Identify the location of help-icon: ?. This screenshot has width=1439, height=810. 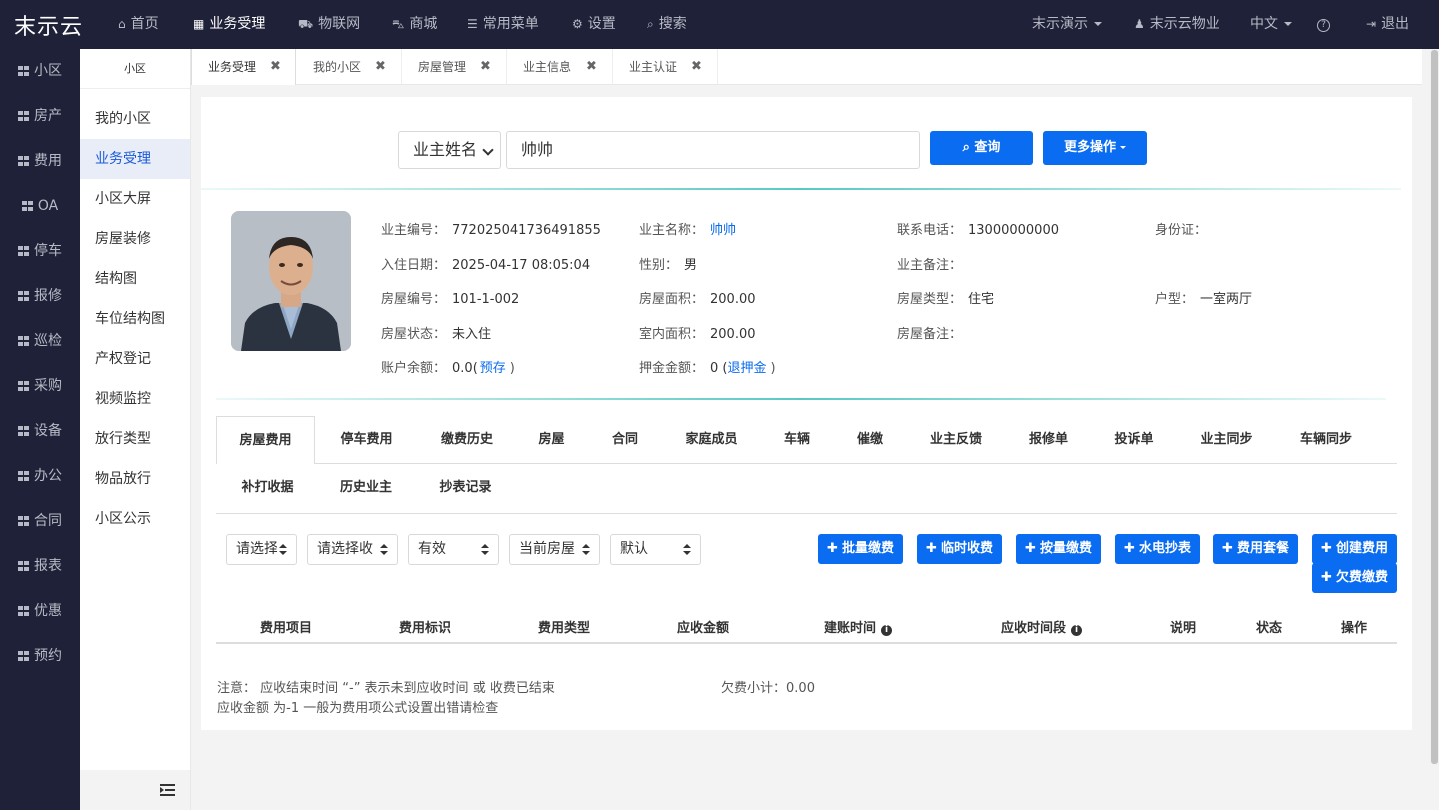
(1323, 25).